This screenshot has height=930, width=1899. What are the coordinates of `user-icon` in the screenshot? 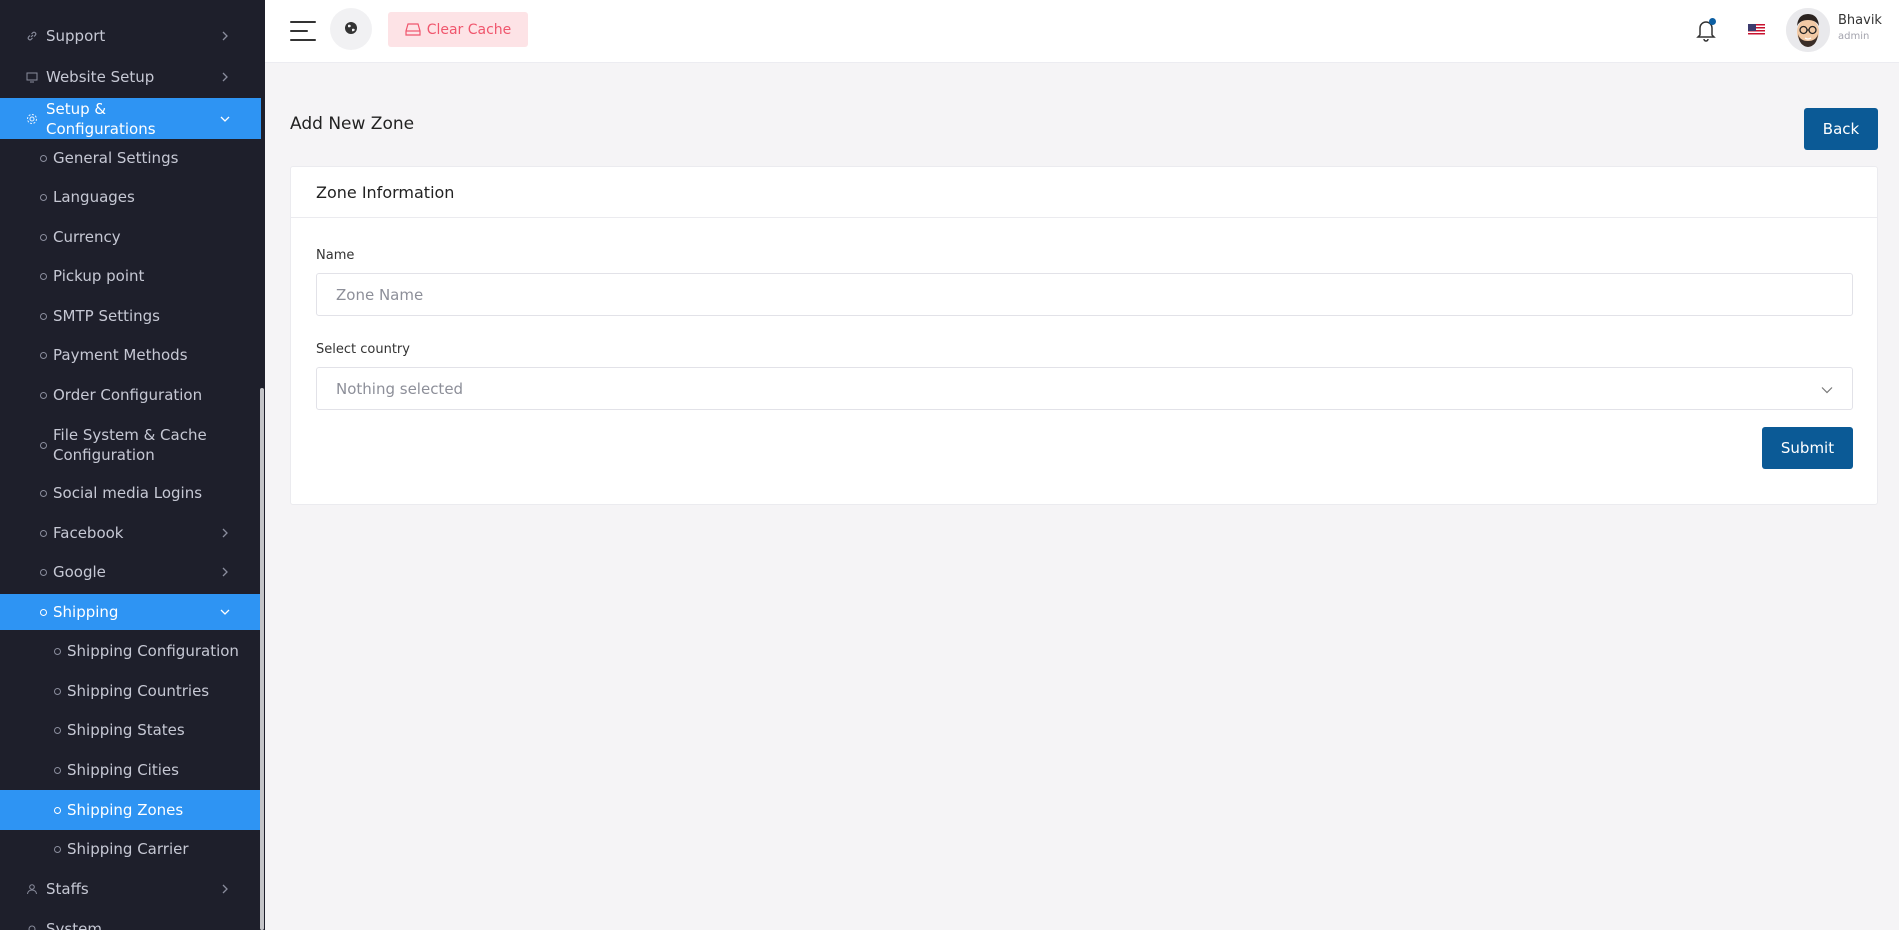 It's located at (32, 889).